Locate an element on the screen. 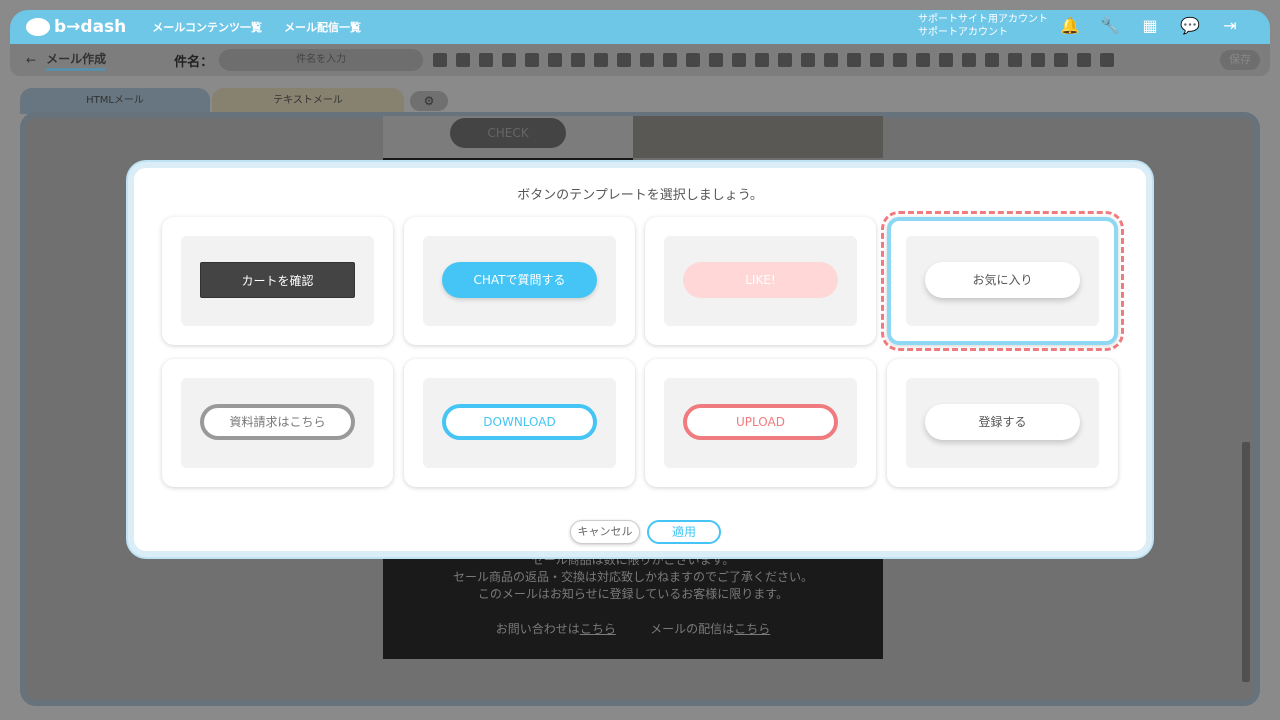  chevron-down-icon is located at coordinates (1107, 60).